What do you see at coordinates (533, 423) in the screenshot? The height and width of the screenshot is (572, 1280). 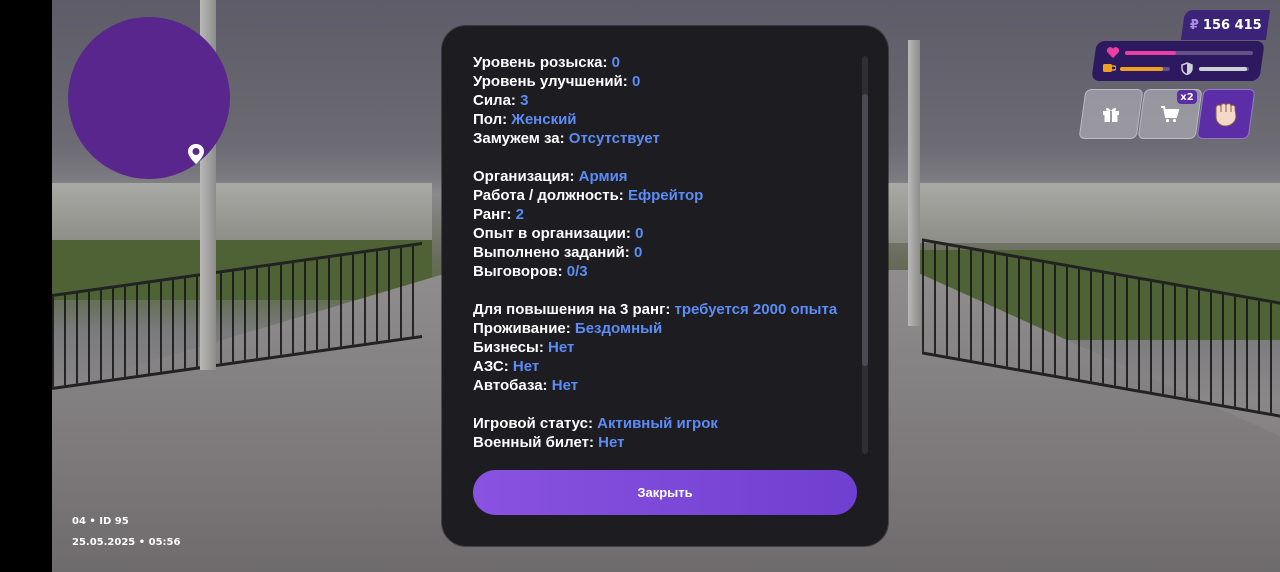 I see `info-label: Игровой статус:` at bounding box center [533, 423].